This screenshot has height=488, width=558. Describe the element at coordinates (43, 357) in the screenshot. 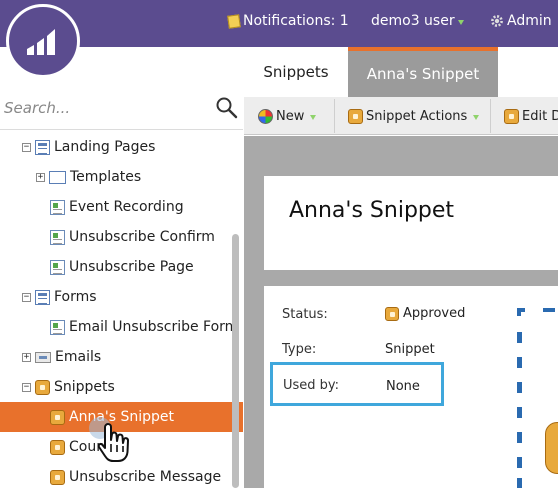

I see `emails-icon` at that location.